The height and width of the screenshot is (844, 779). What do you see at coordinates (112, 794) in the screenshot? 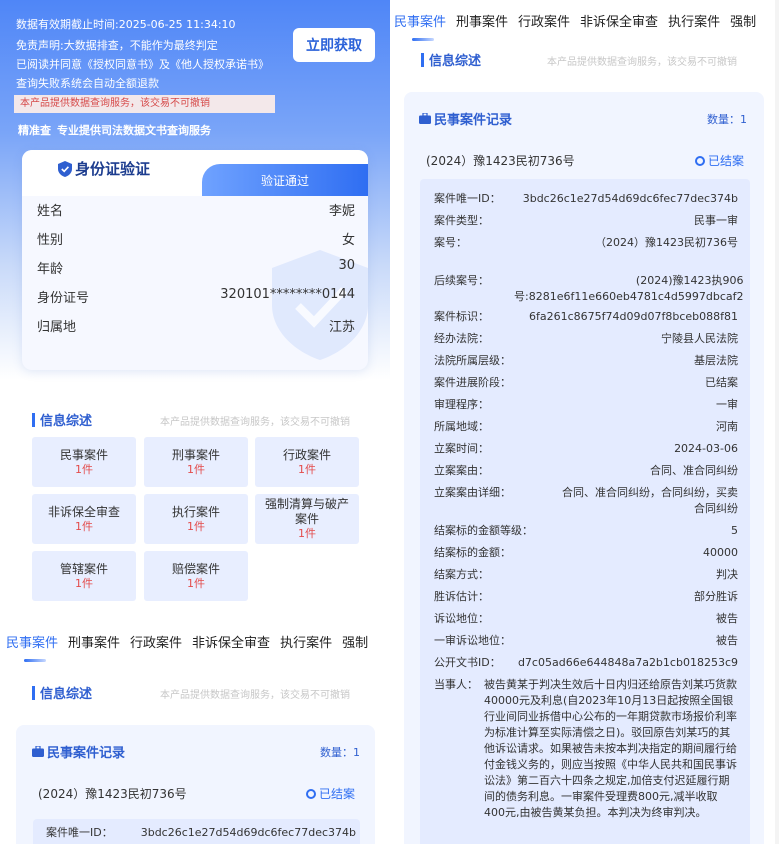
I see `case-number: (2024）豫1423民初736号` at bounding box center [112, 794].